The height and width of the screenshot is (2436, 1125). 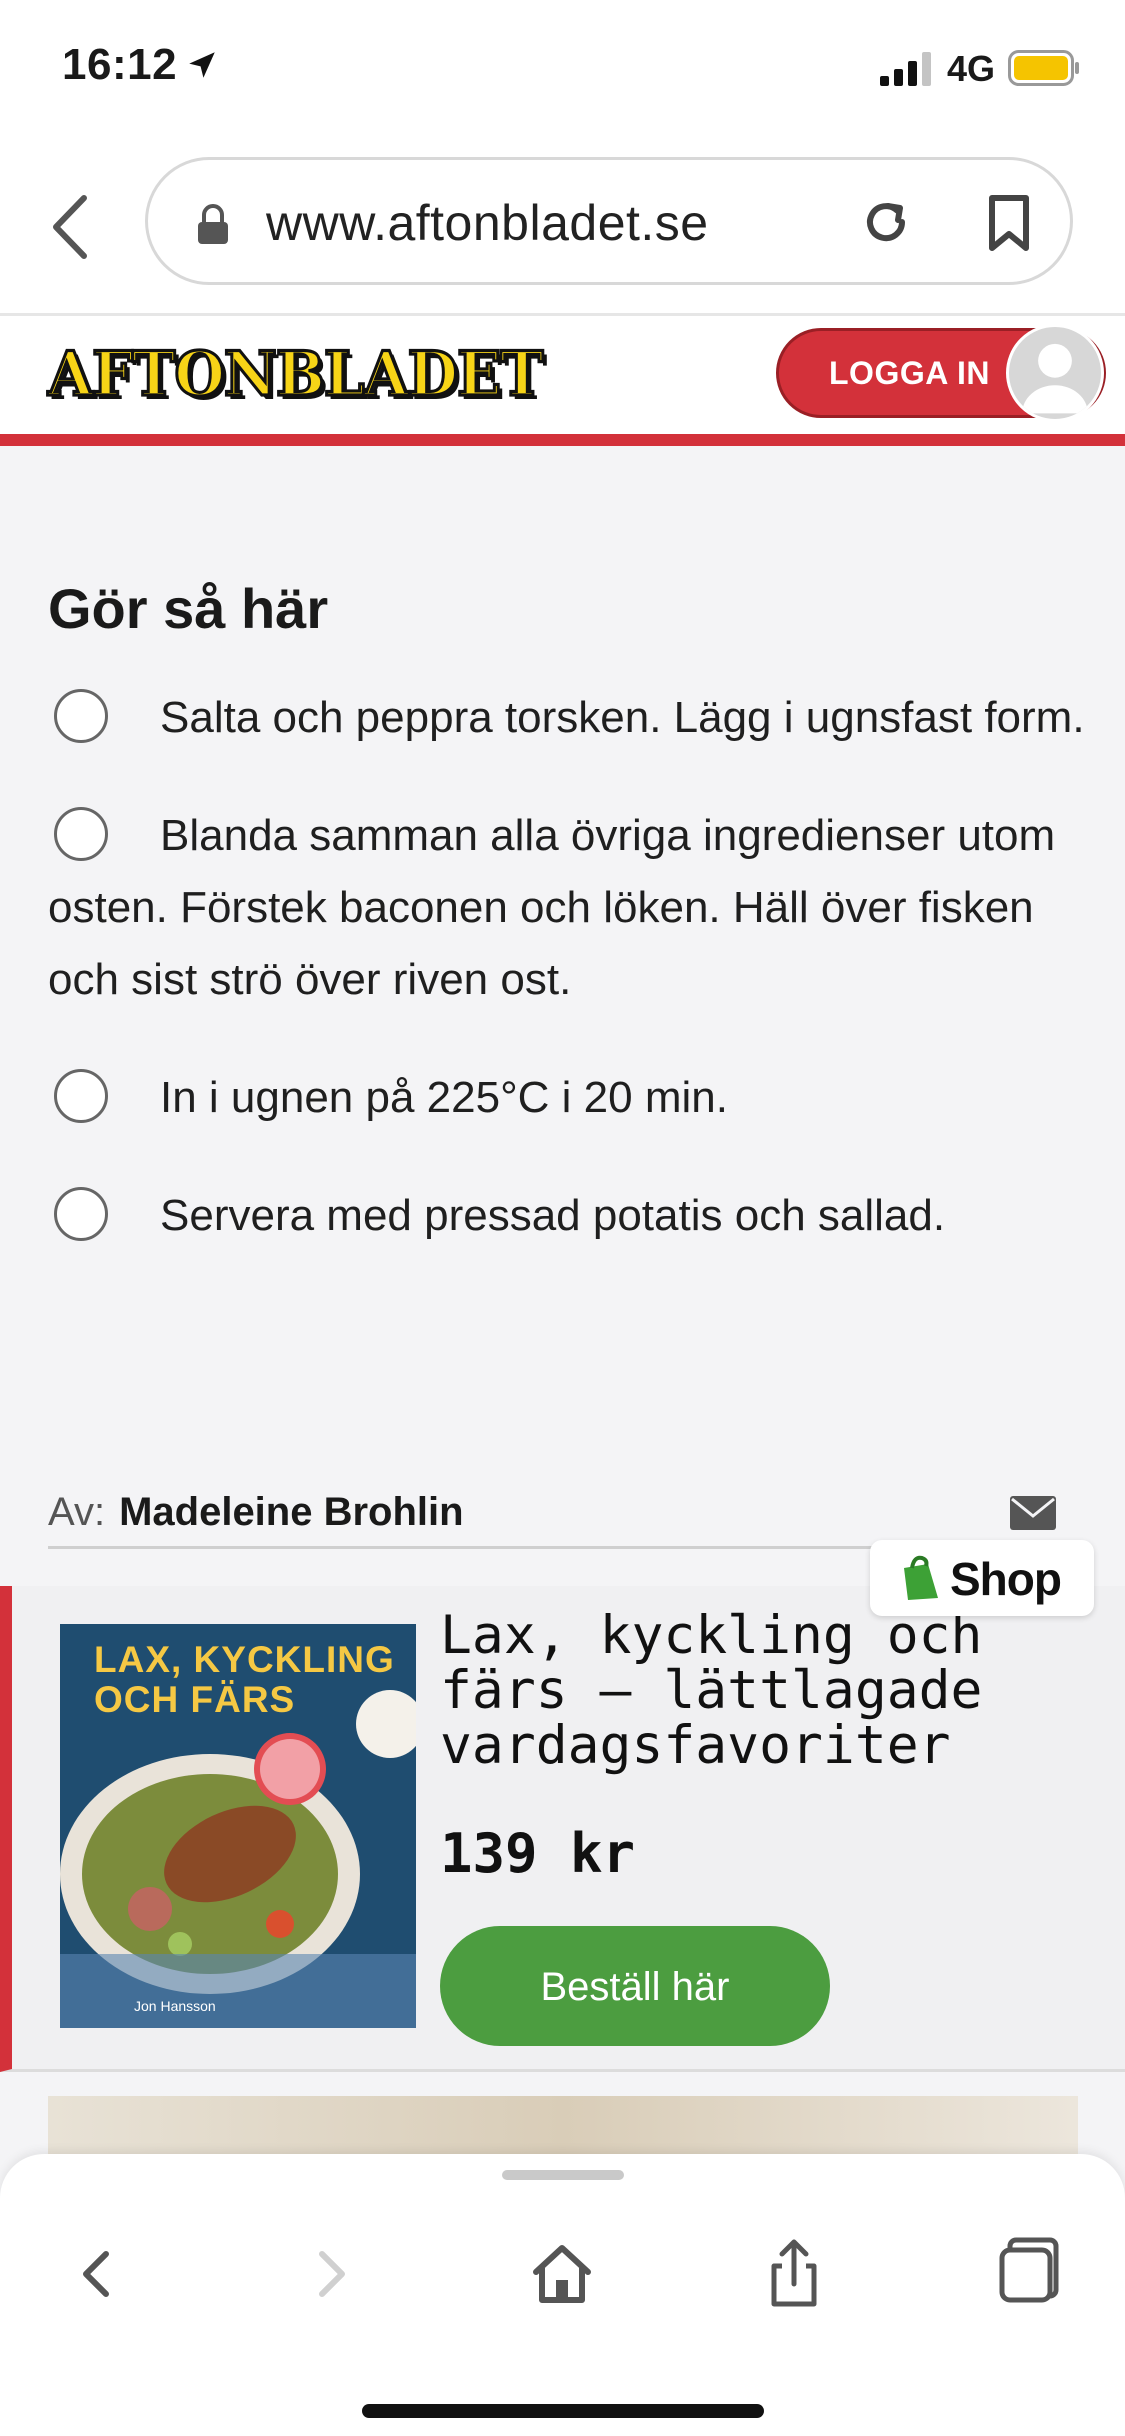 What do you see at coordinates (1055, 373) in the screenshot?
I see `user-avatar-icon` at bounding box center [1055, 373].